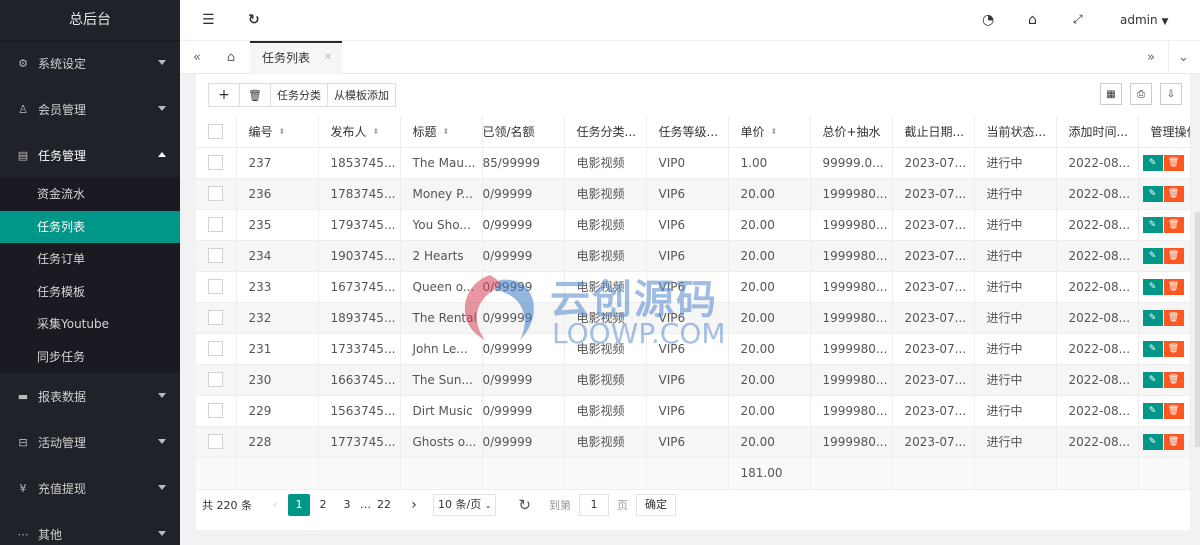 The height and width of the screenshot is (545, 1200). What do you see at coordinates (524, 505) in the screenshot?
I see `refresh-page-icon: ↻` at bounding box center [524, 505].